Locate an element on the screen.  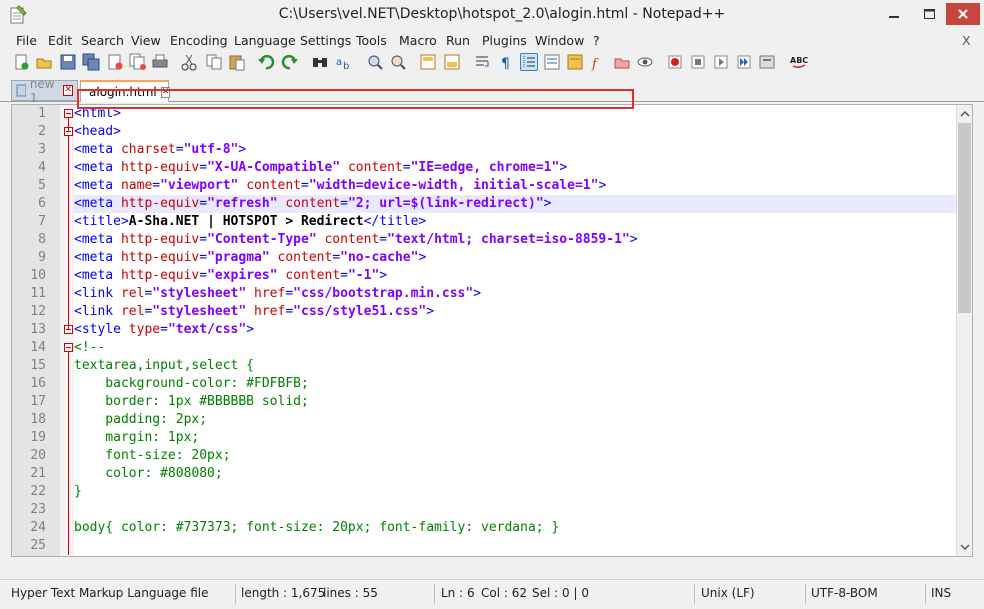
code-line: font-size: 20px; is located at coordinates (515, 456).